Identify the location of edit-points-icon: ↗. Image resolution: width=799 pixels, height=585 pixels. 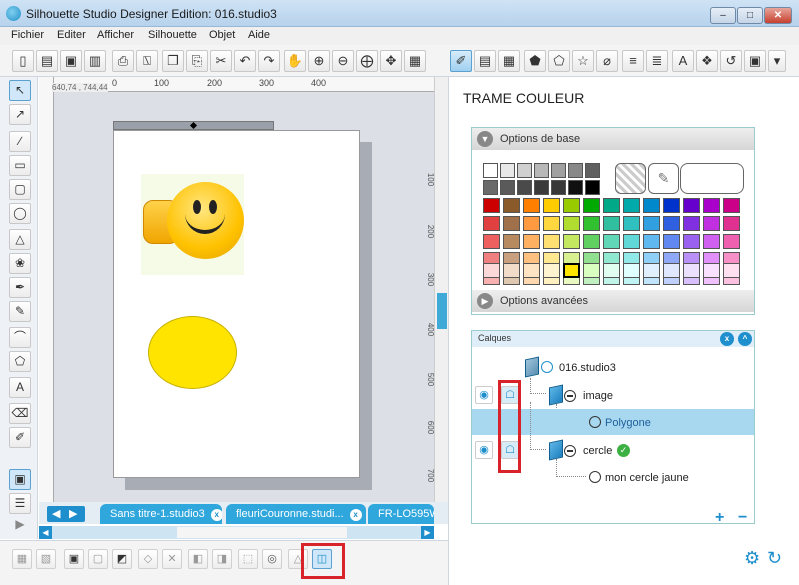
(20, 114).